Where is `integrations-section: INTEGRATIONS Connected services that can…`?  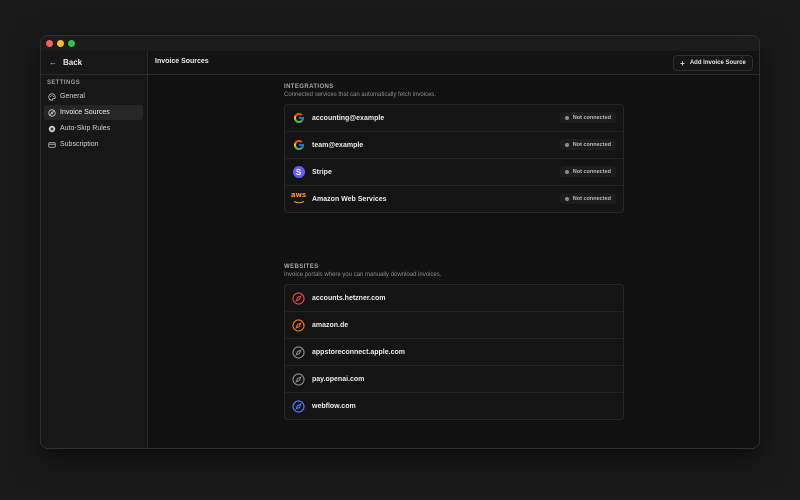
integrations-section: INTEGRATIONS Connected services that can… is located at coordinates (454, 148).